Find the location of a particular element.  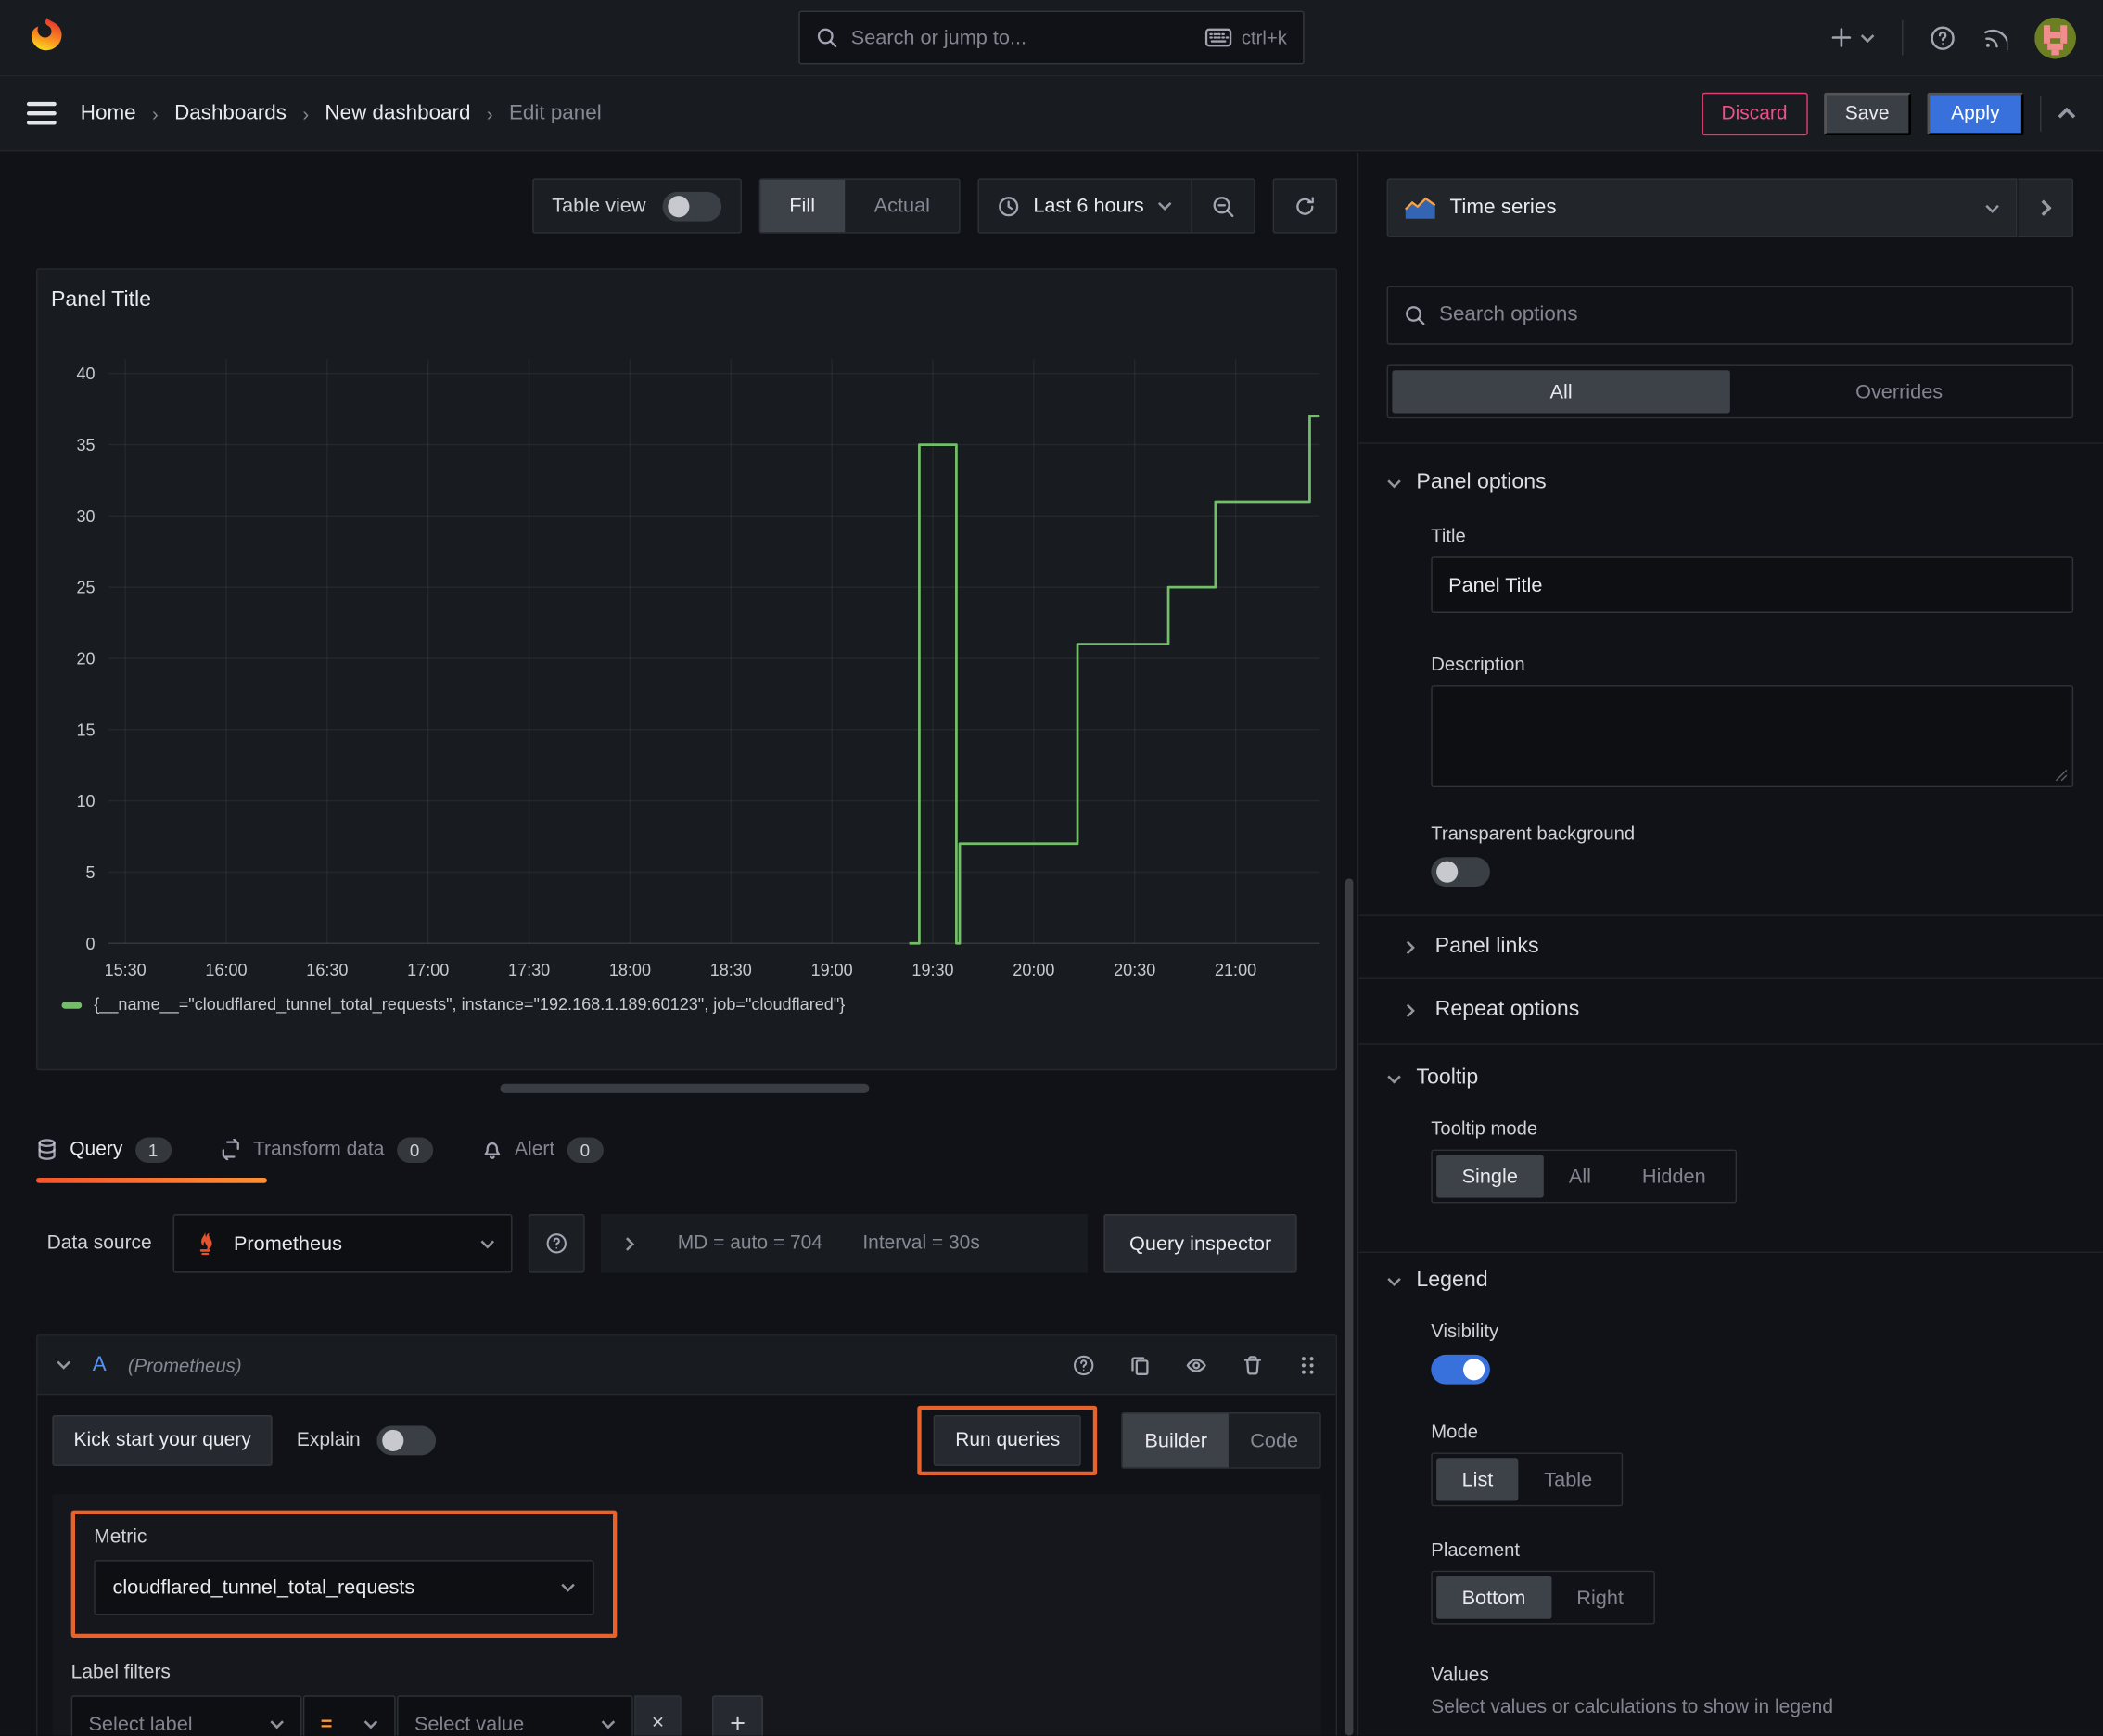

transparent-background-toggle is located at coordinates (1460, 872).